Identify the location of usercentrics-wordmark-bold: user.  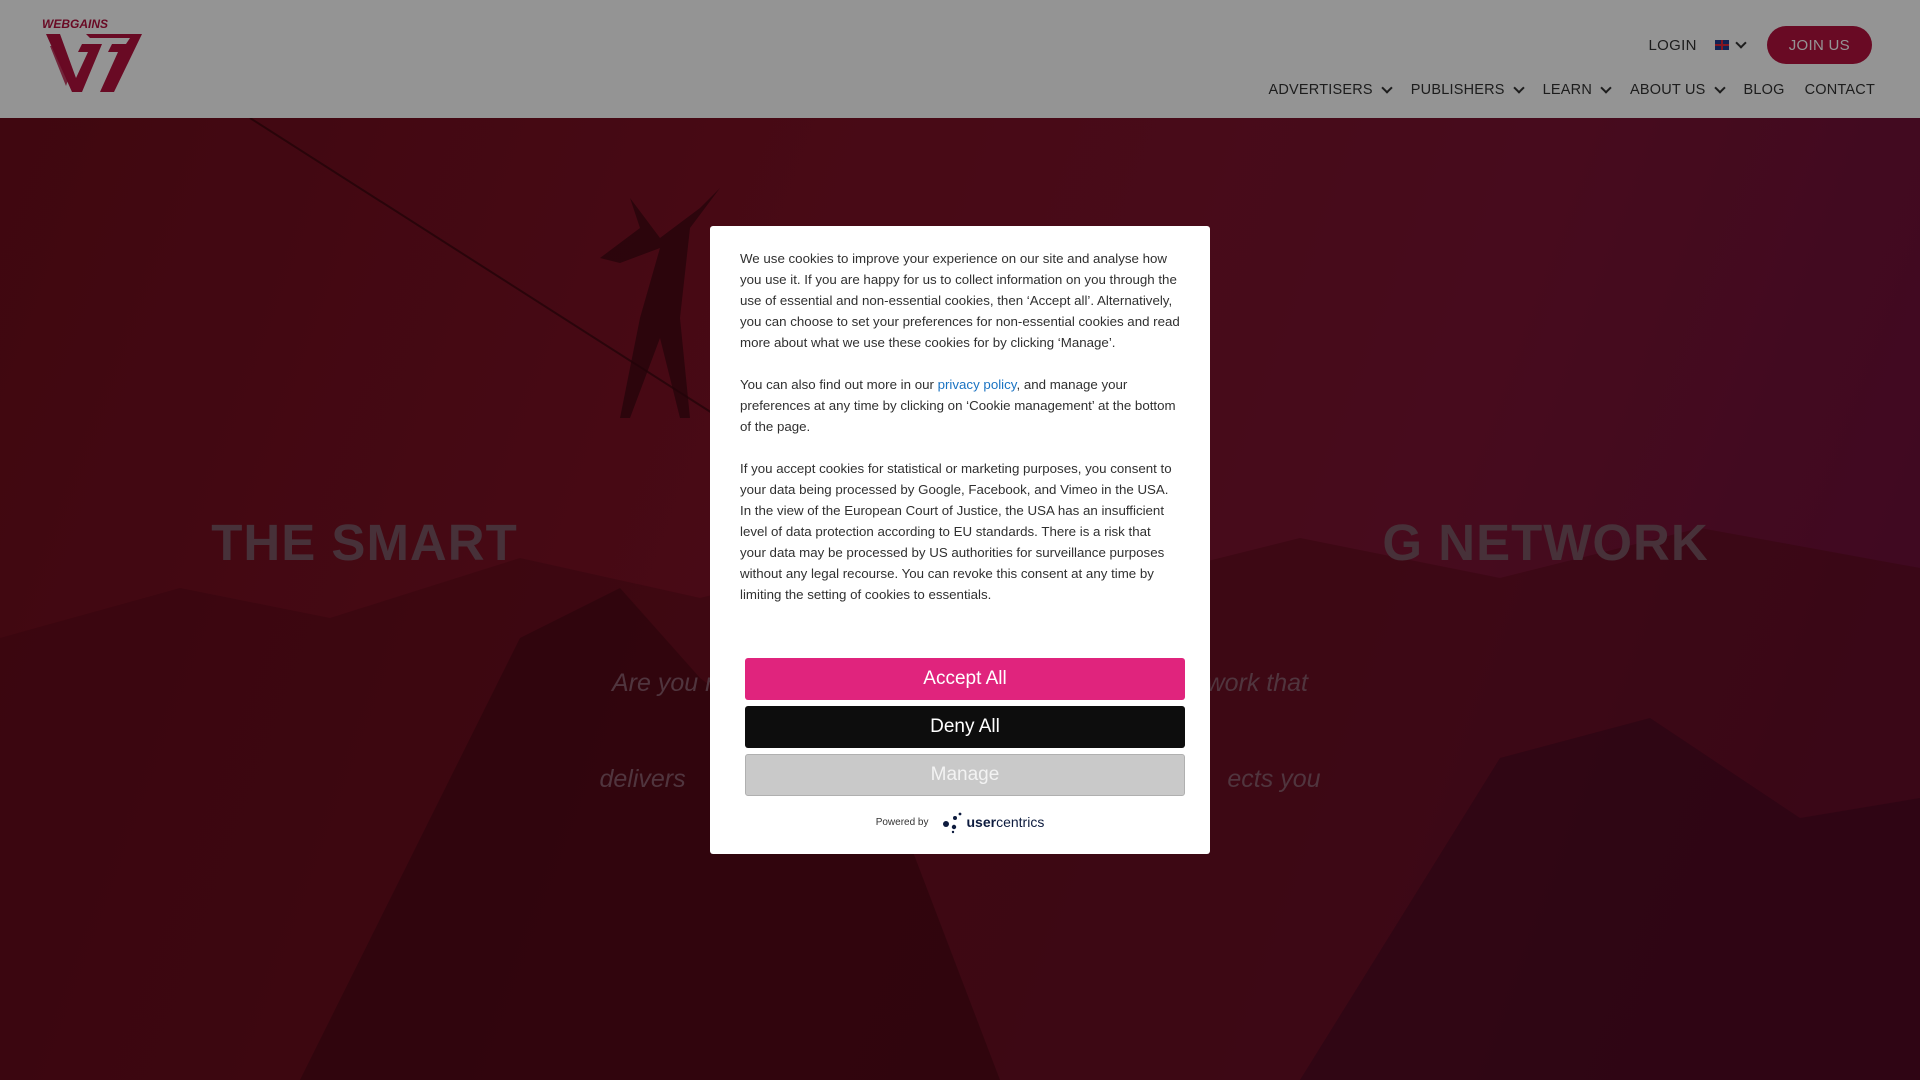
(981, 822).